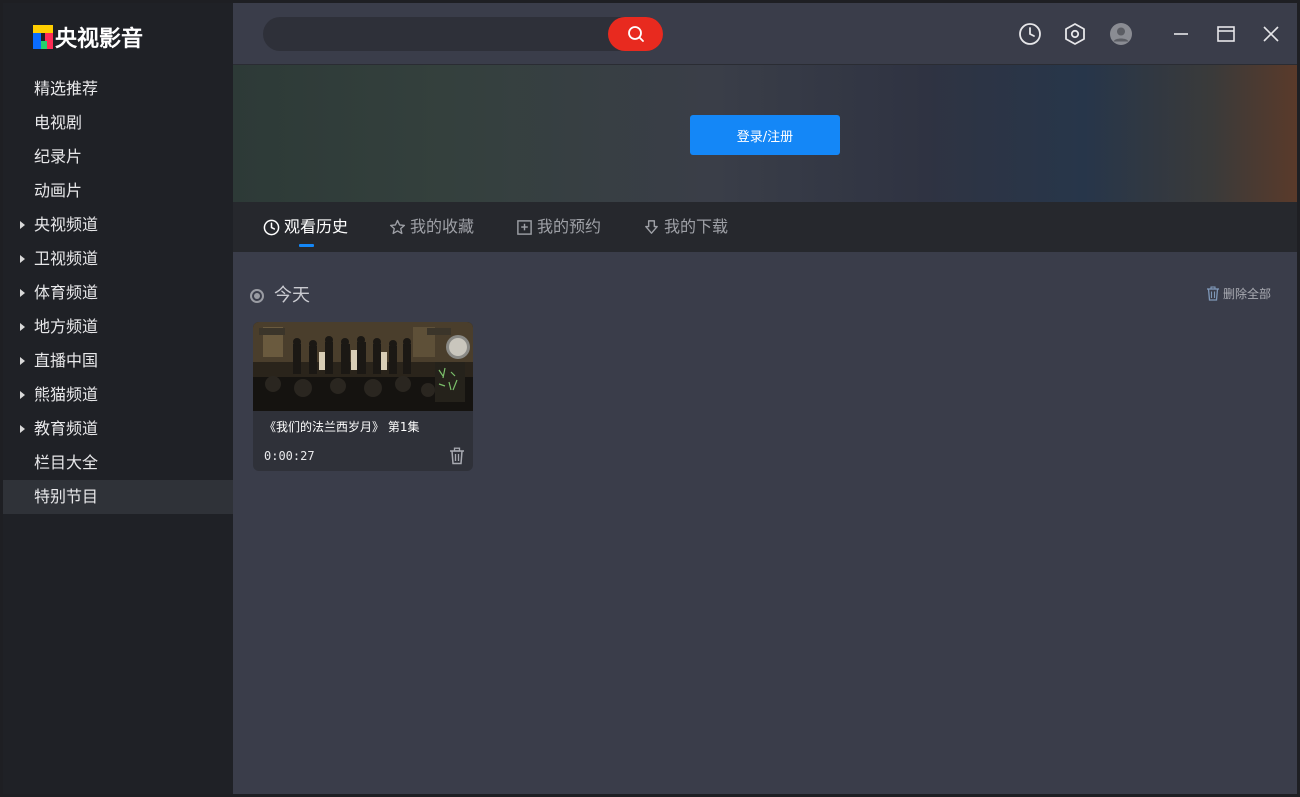  Describe the element at coordinates (292, 295) in the screenshot. I see `section-title-today: 今天` at that location.